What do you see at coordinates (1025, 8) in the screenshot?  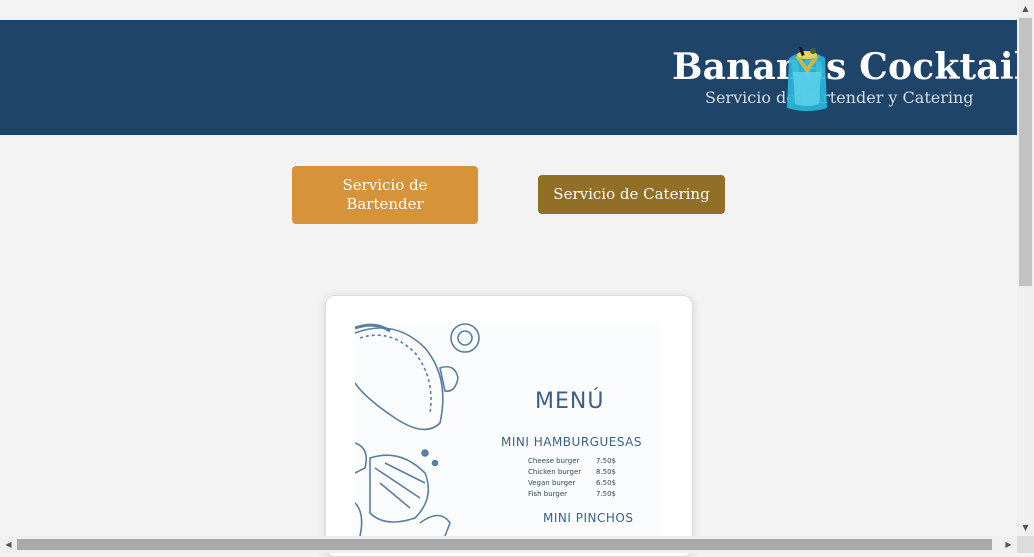 I see `scroll-up-arrow-icon: ▲` at bounding box center [1025, 8].